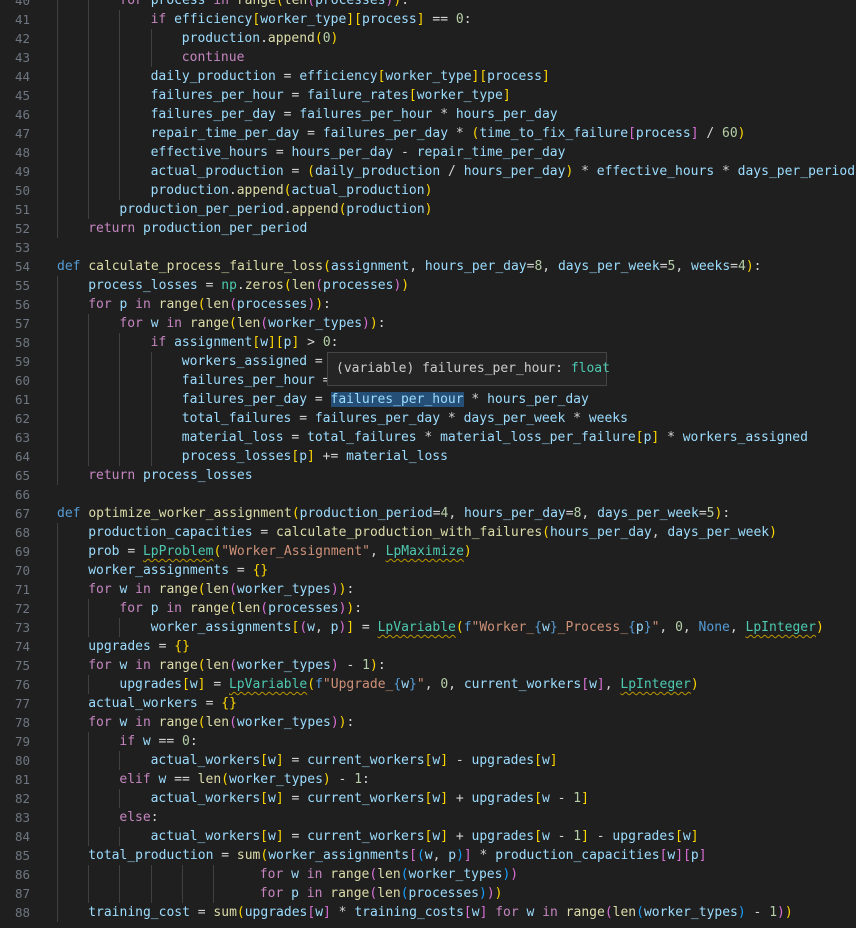 The image size is (856, 928). What do you see at coordinates (428, 589) in the screenshot?
I see `code-line: 71 for w in range(len(worker_types)):` at bounding box center [428, 589].